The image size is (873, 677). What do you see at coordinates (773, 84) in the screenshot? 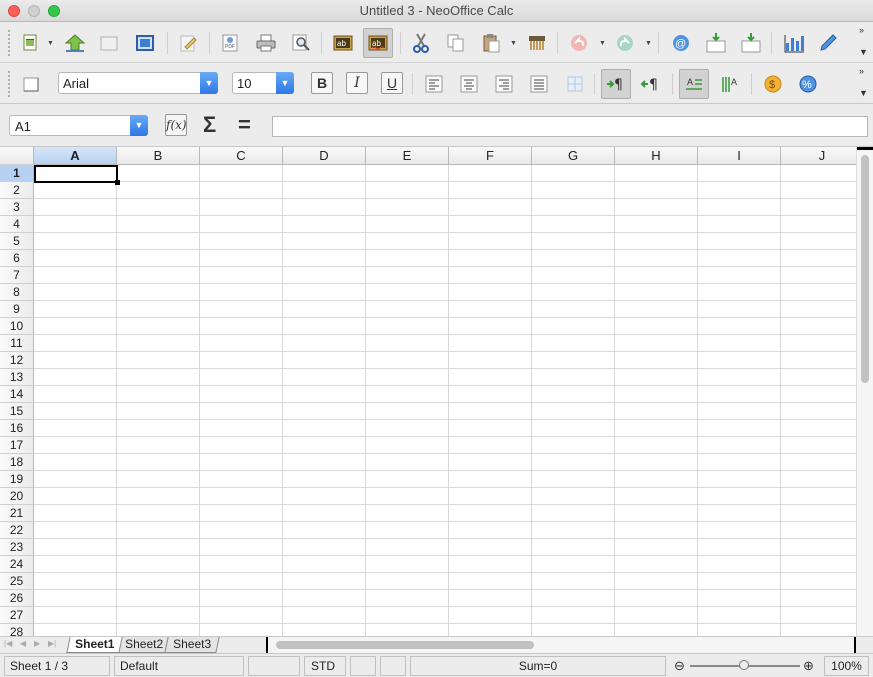
I see `currency-format-button: $` at bounding box center [773, 84].